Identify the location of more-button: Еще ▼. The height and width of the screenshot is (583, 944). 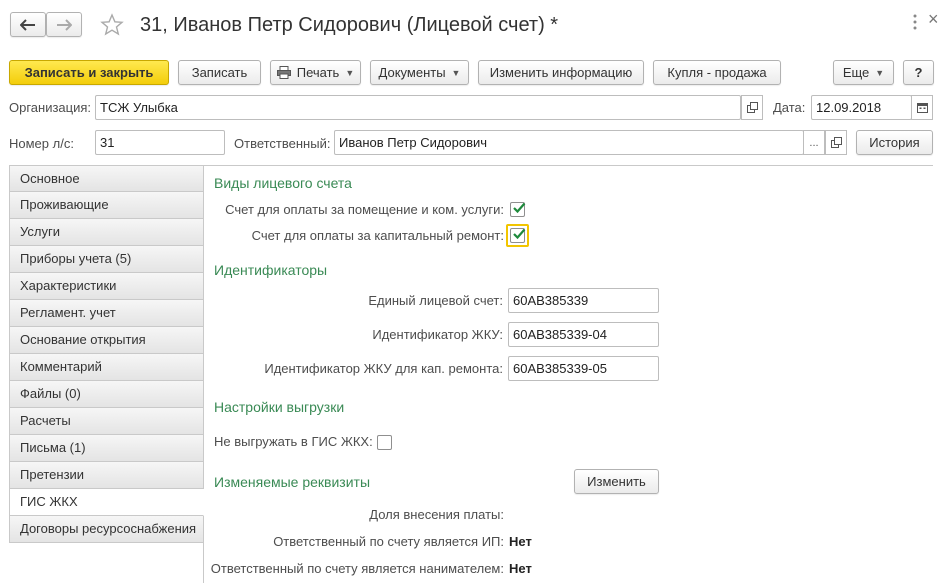
(863, 72).